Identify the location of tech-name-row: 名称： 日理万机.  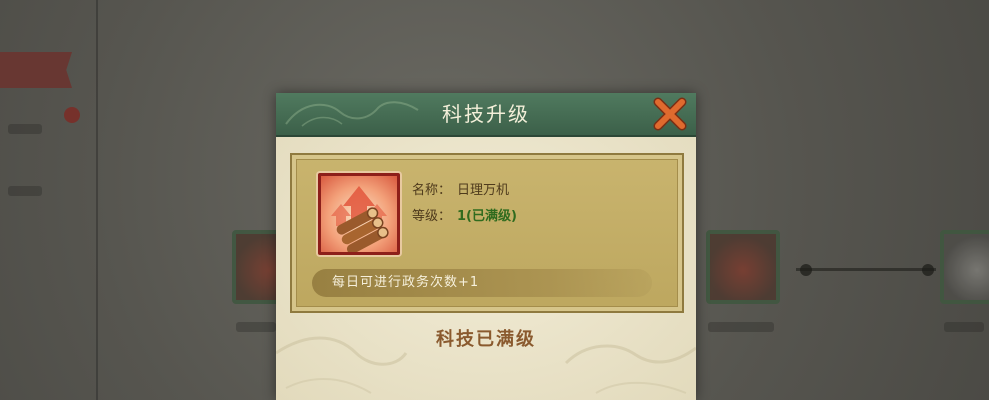
(460, 188).